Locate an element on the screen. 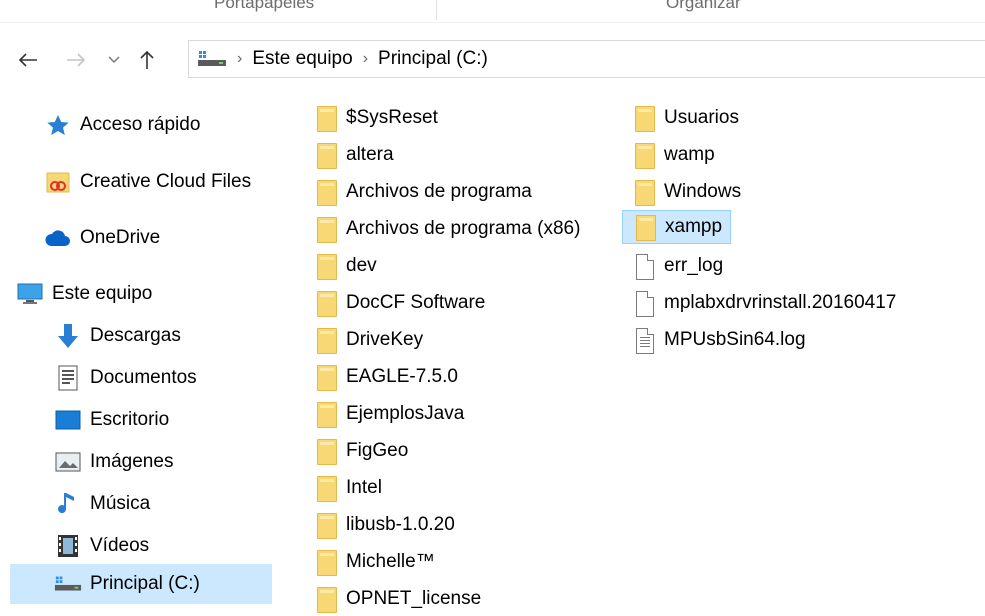  list-item: DocCF Software is located at coordinates (404, 303).